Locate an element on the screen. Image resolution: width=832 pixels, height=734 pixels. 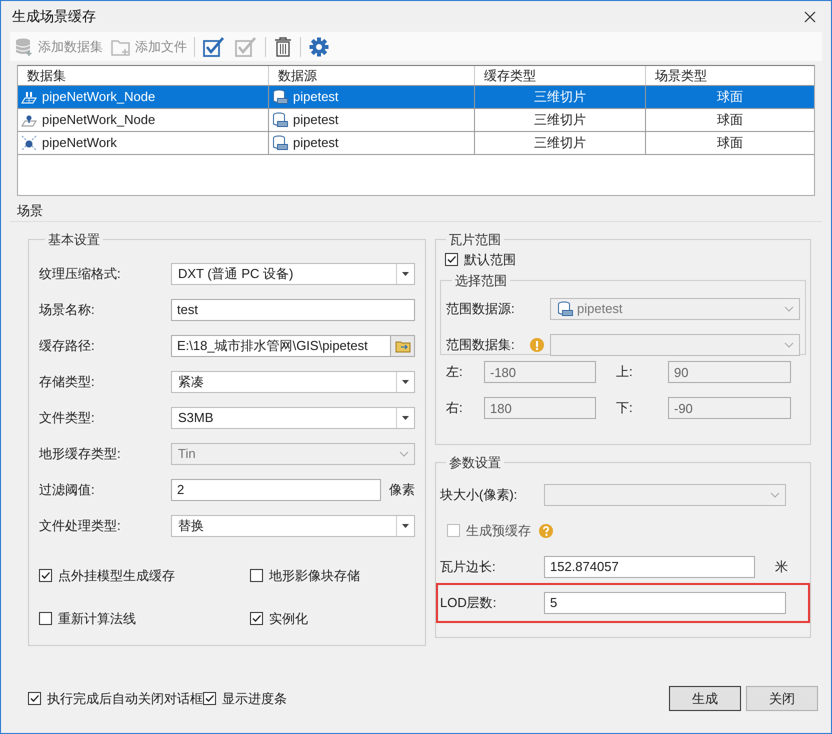
input-field: 5 is located at coordinates (665, 603).